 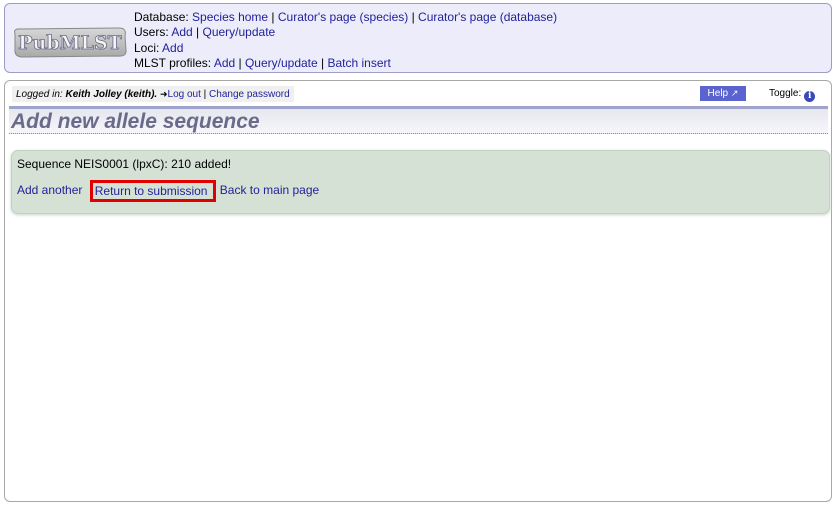 I want to click on external-link-icon: ↗, so click(x=734, y=93).